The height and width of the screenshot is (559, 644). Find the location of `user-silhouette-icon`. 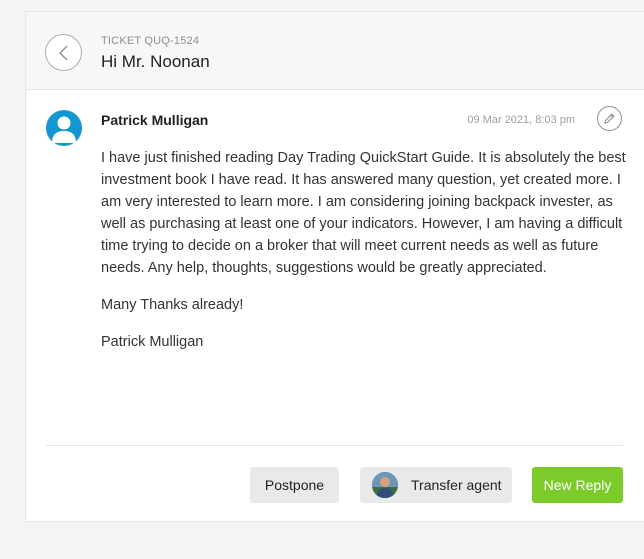

user-silhouette-icon is located at coordinates (64, 129).